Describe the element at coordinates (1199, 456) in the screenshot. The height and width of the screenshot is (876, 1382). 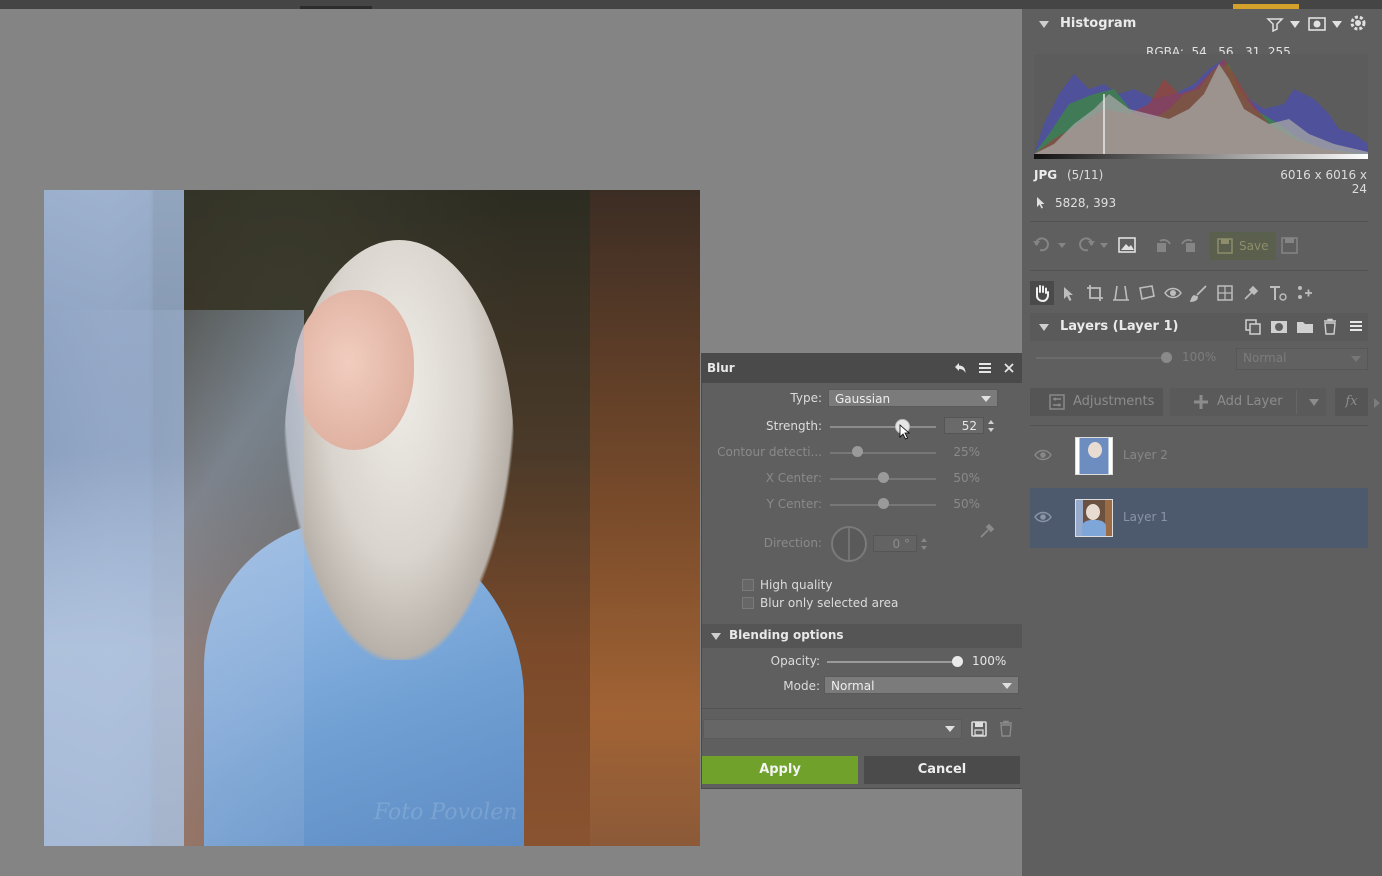
I see `layer-row: Layer 2` at that location.